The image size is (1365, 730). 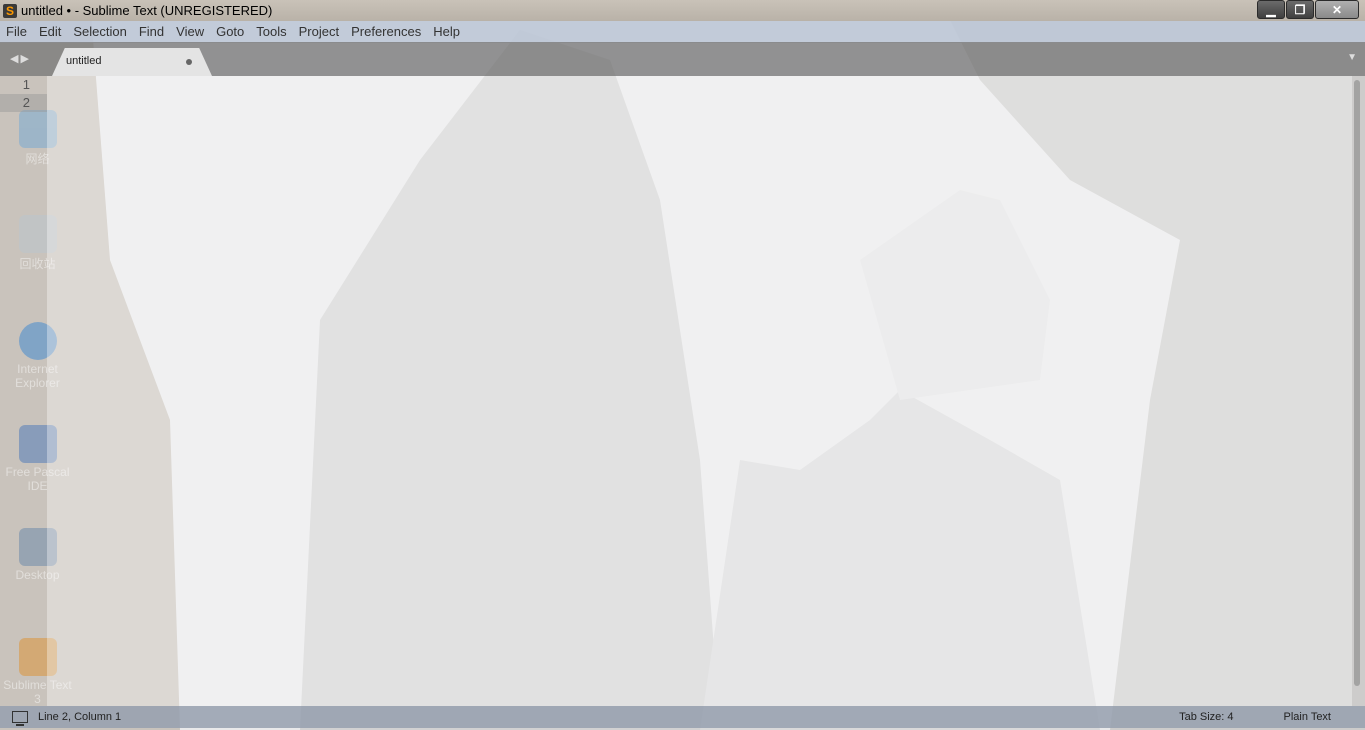 What do you see at coordinates (189, 62) in the screenshot?
I see `unsaved-dot-icon` at bounding box center [189, 62].